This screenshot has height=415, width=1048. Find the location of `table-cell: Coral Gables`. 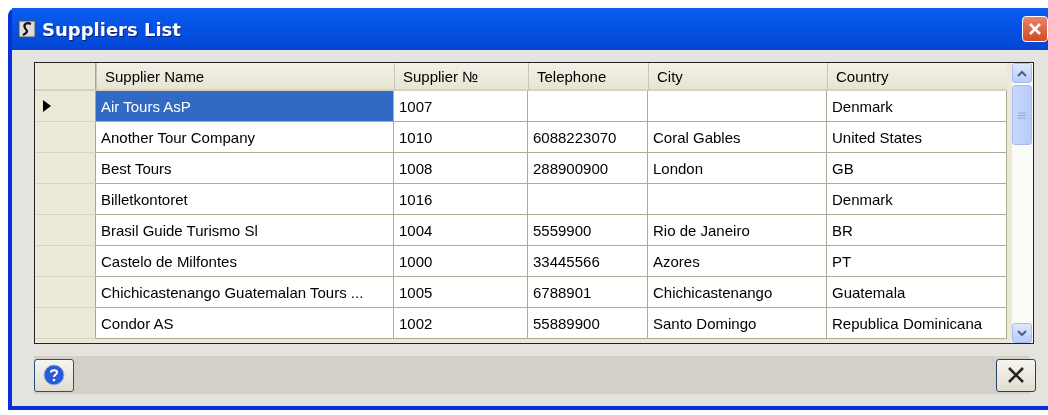

table-cell: Coral Gables is located at coordinates (737, 137).